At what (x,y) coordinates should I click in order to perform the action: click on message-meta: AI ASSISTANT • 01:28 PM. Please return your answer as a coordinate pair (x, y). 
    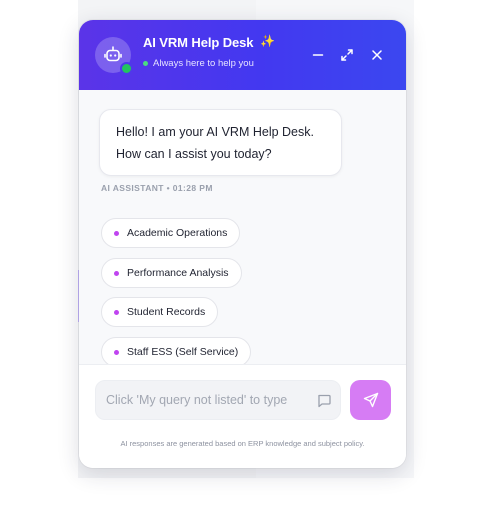
    Looking at the image, I should click on (157, 188).